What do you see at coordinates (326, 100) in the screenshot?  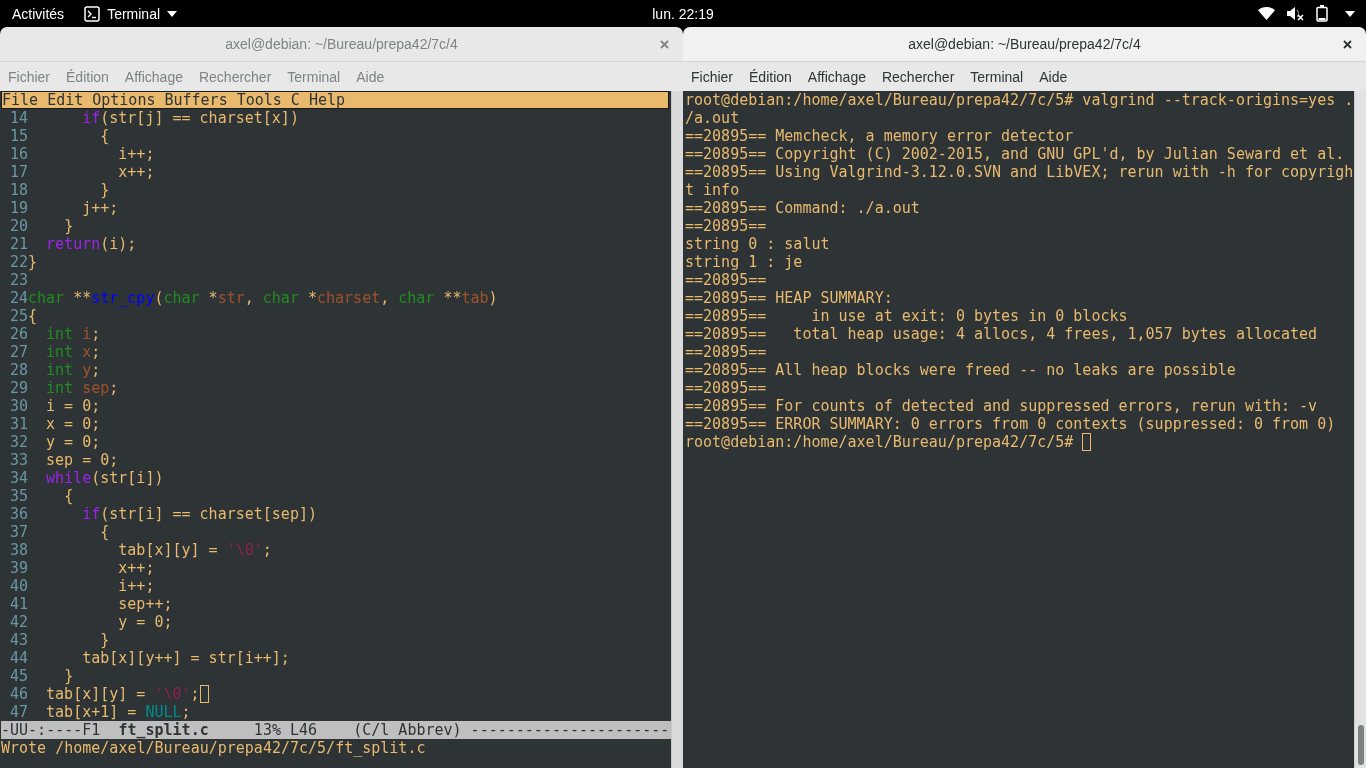 I see `editor-menu-item: Help` at bounding box center [326, 100].